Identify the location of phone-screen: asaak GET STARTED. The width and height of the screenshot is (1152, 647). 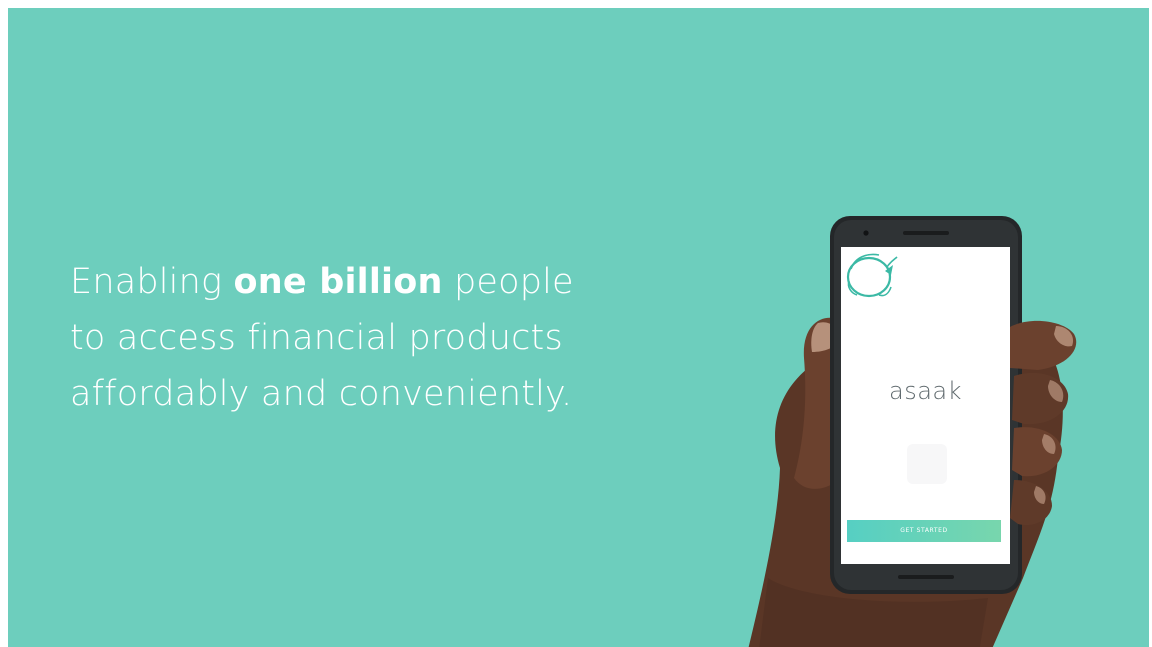
(925, 405).